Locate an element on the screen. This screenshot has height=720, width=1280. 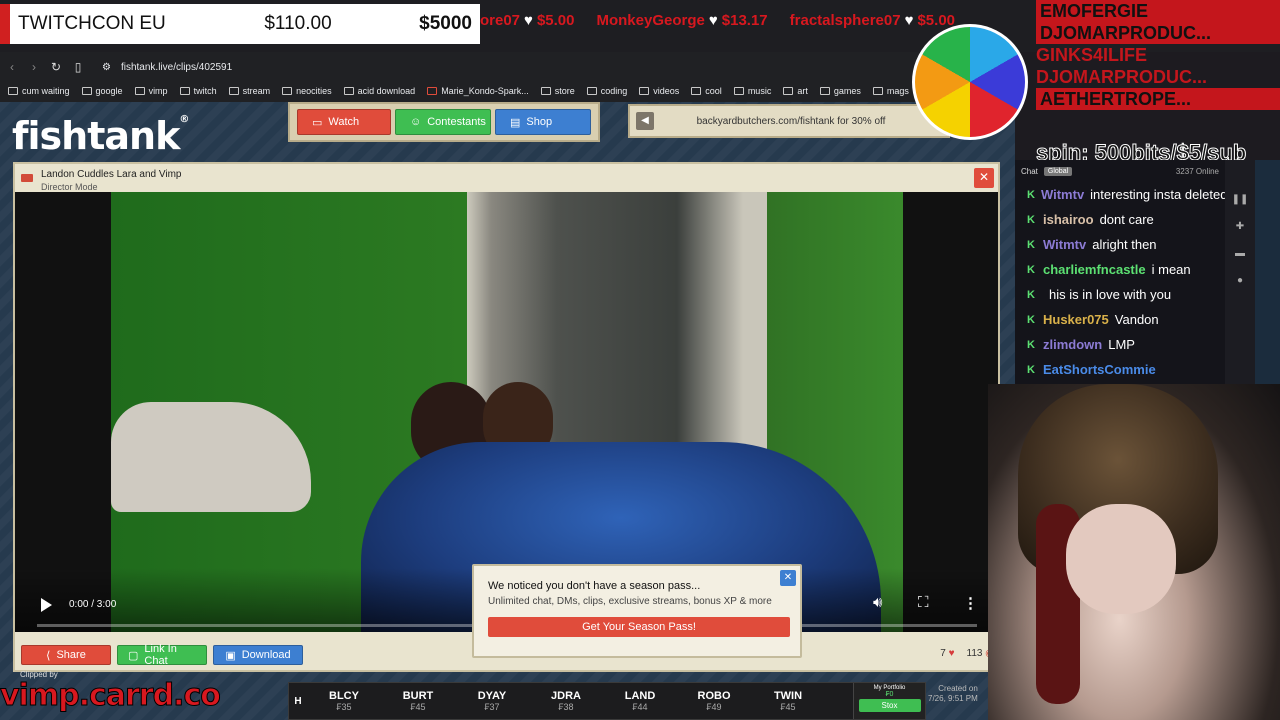
chat-message: LMP is located at coordinates (1121, 344).